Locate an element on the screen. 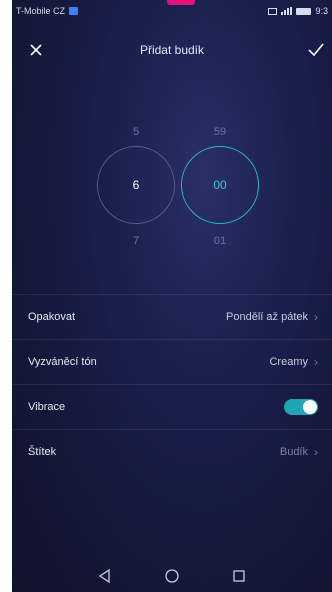  back-triangle-icon is located at coordinates (104, 576).